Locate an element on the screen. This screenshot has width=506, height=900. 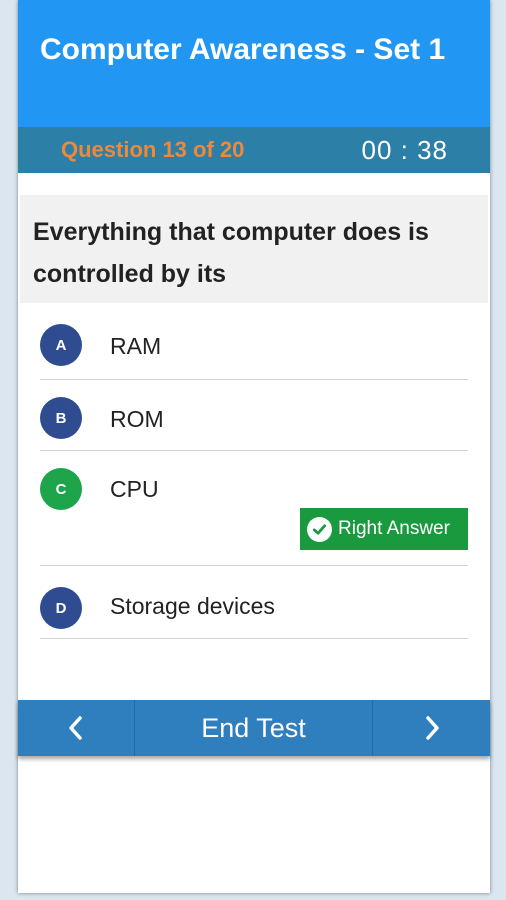
option-letter-badge: B is located at coordinates (61, 418).